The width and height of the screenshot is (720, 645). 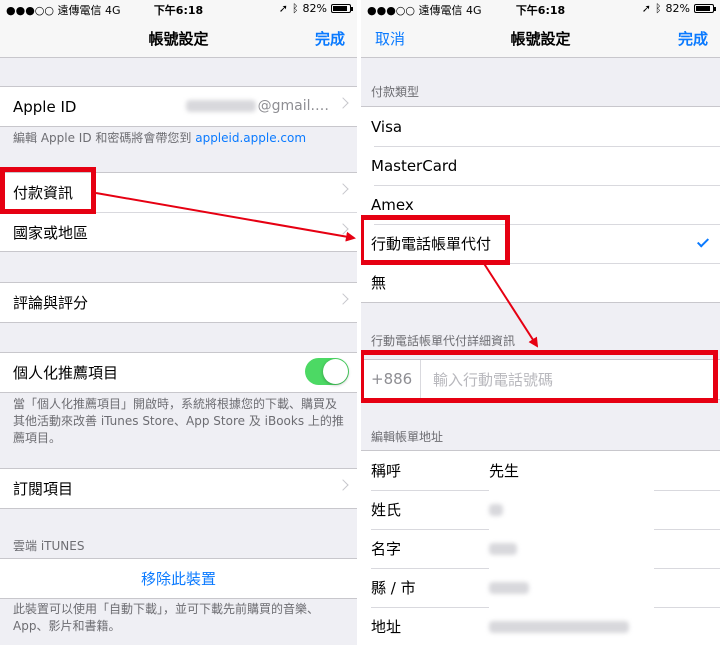 I want to click on subscriptions-row: 訂閱項目, so click(x=178, y=488).